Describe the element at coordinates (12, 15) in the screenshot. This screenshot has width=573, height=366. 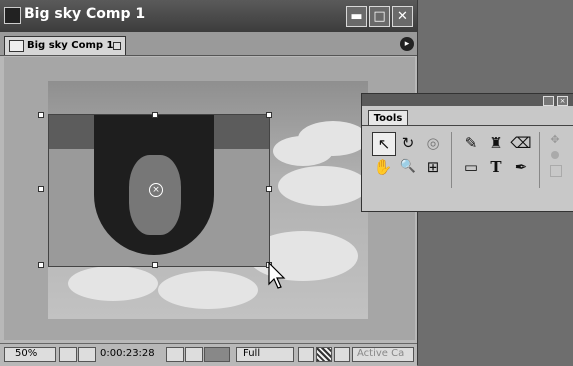
I see `composition-icon` at that location.